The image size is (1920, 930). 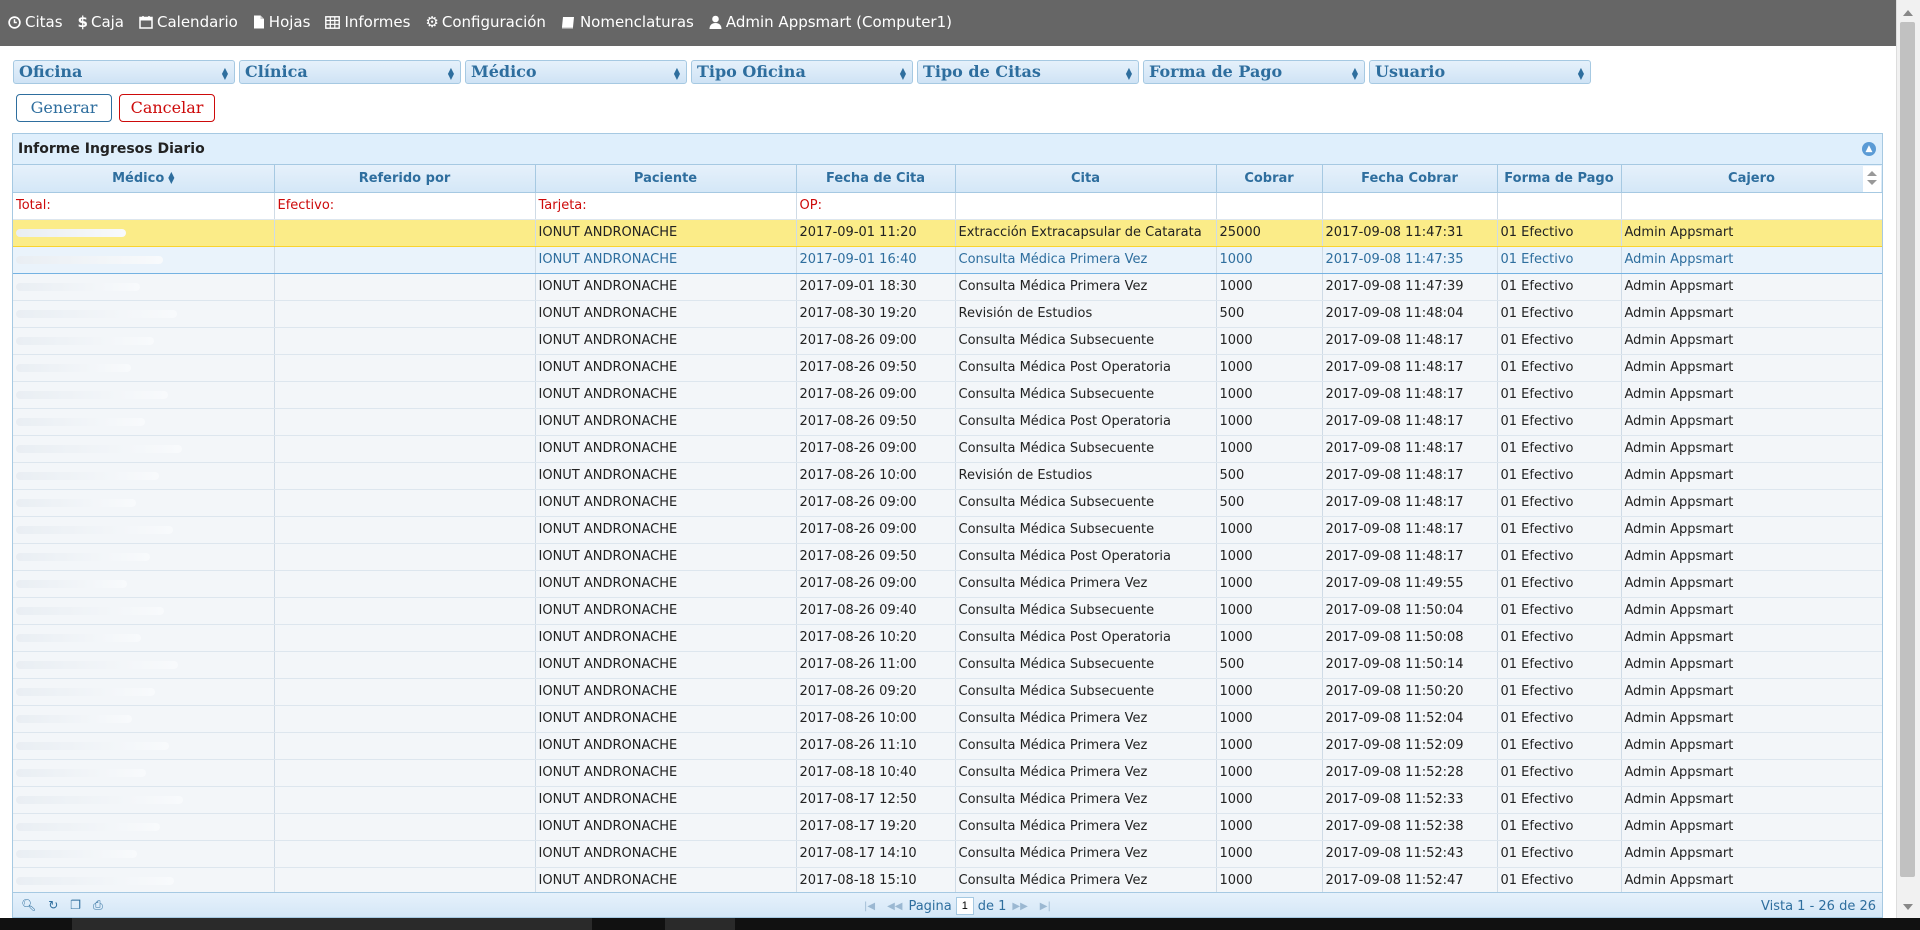 I want to click on col-cajero-header: Cajero, so click(x=1751, y=179).